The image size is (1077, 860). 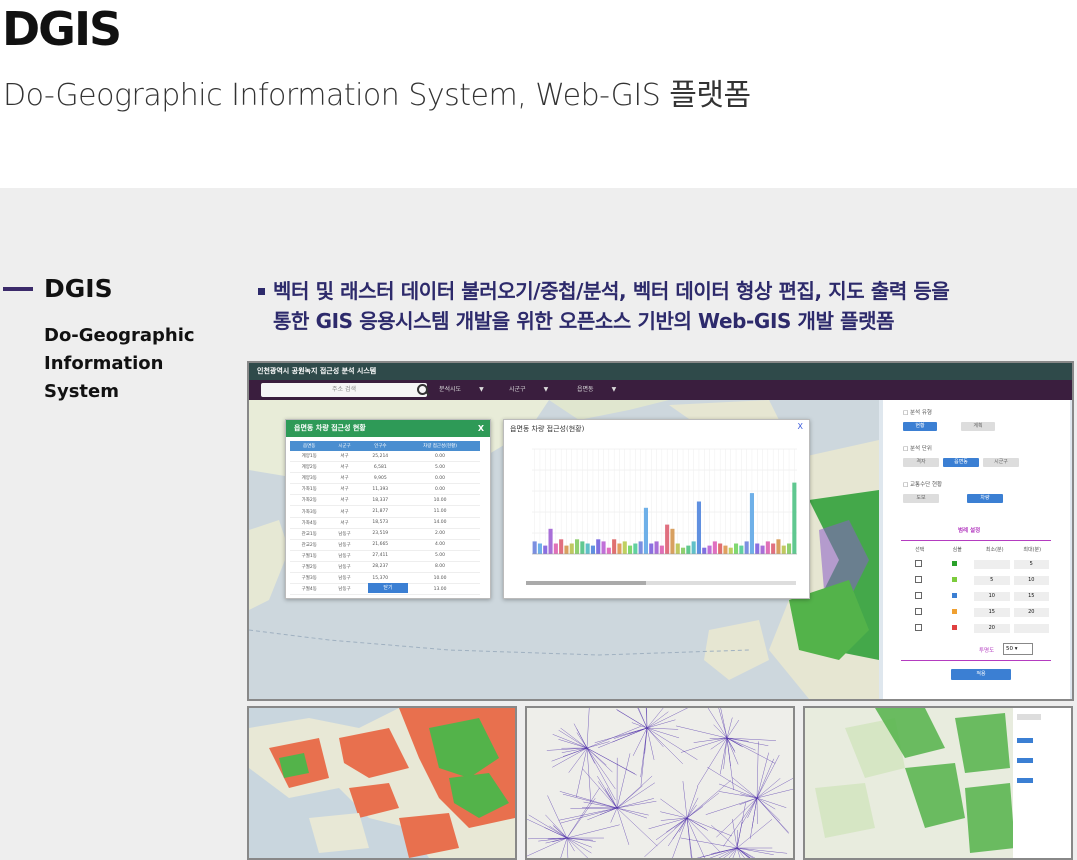 I want to click on column-header: 읍면동, so click(x=309, y=446).